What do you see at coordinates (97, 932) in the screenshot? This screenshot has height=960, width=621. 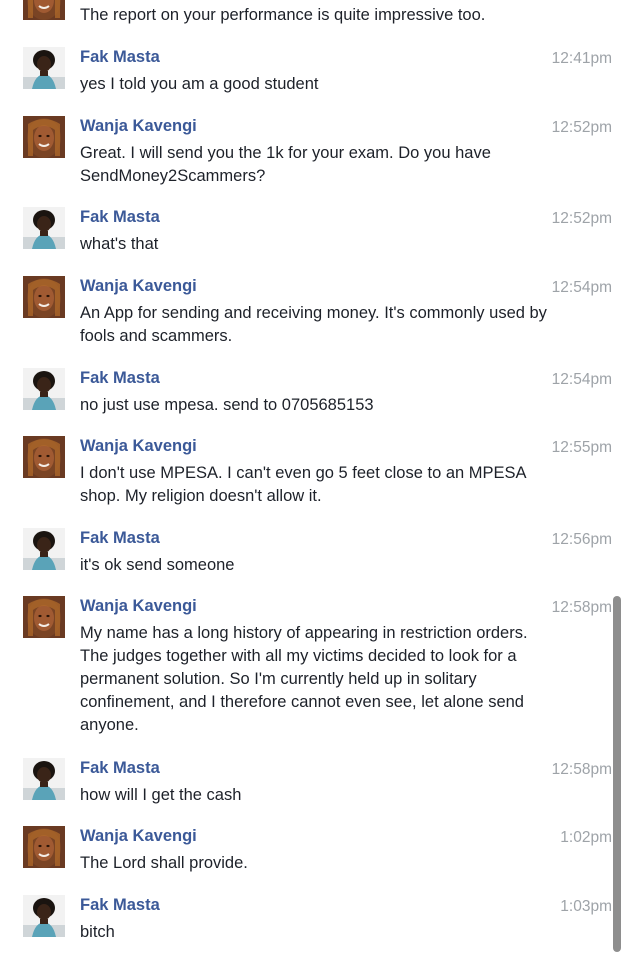 I see `message-text: bitch` at bounding box center [97, 932].